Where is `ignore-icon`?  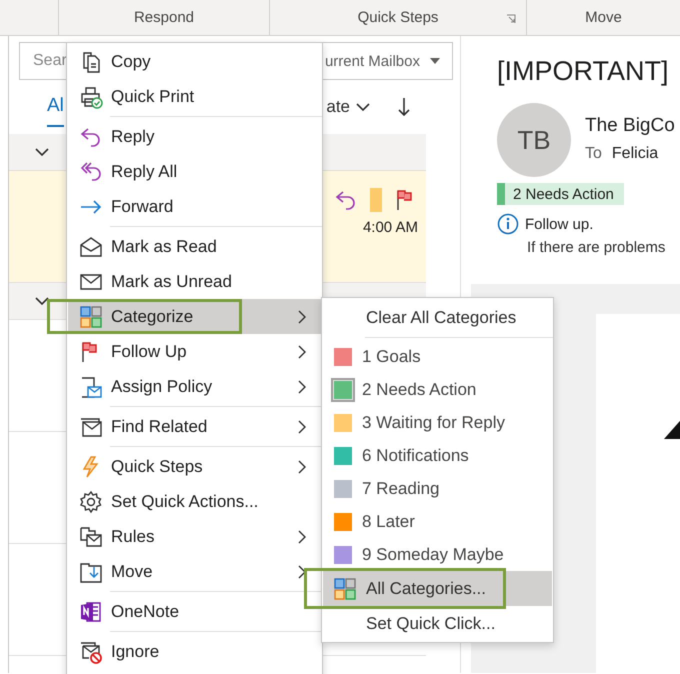
ignore-icon is located at coordinates (91, 652).